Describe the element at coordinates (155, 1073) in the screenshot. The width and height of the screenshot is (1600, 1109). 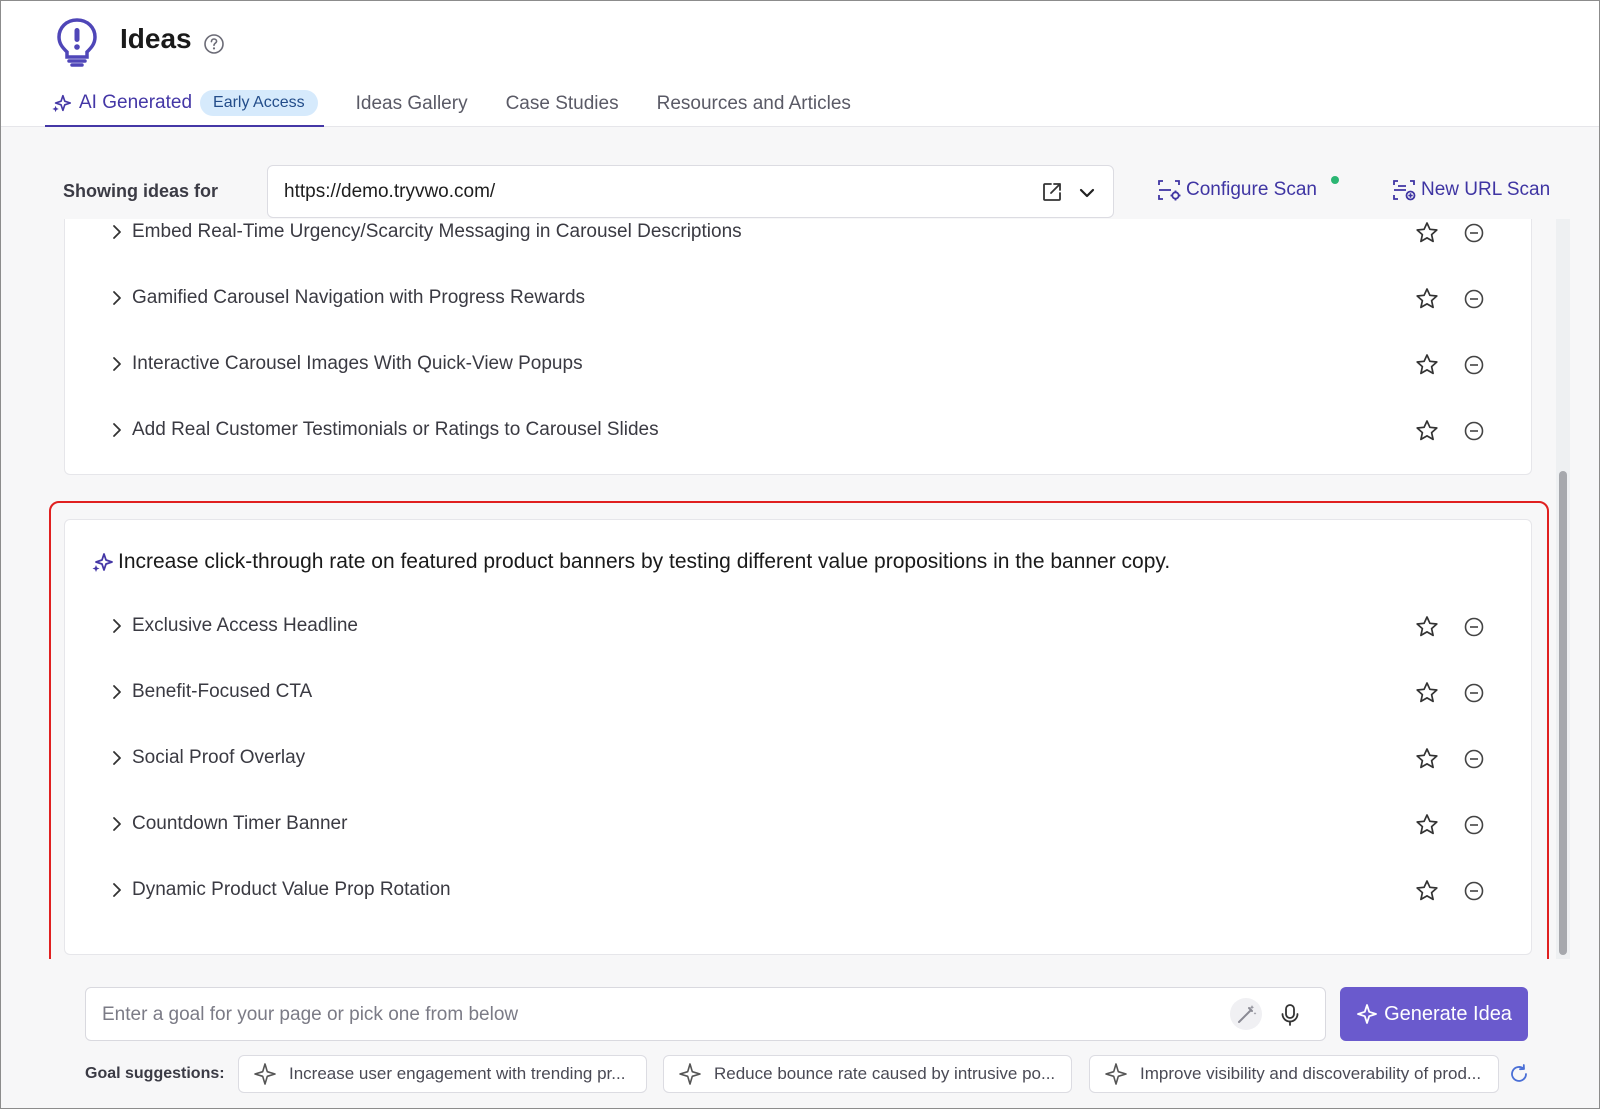
I see `goal-suggestions-label: Goal suggestions:` at that location.